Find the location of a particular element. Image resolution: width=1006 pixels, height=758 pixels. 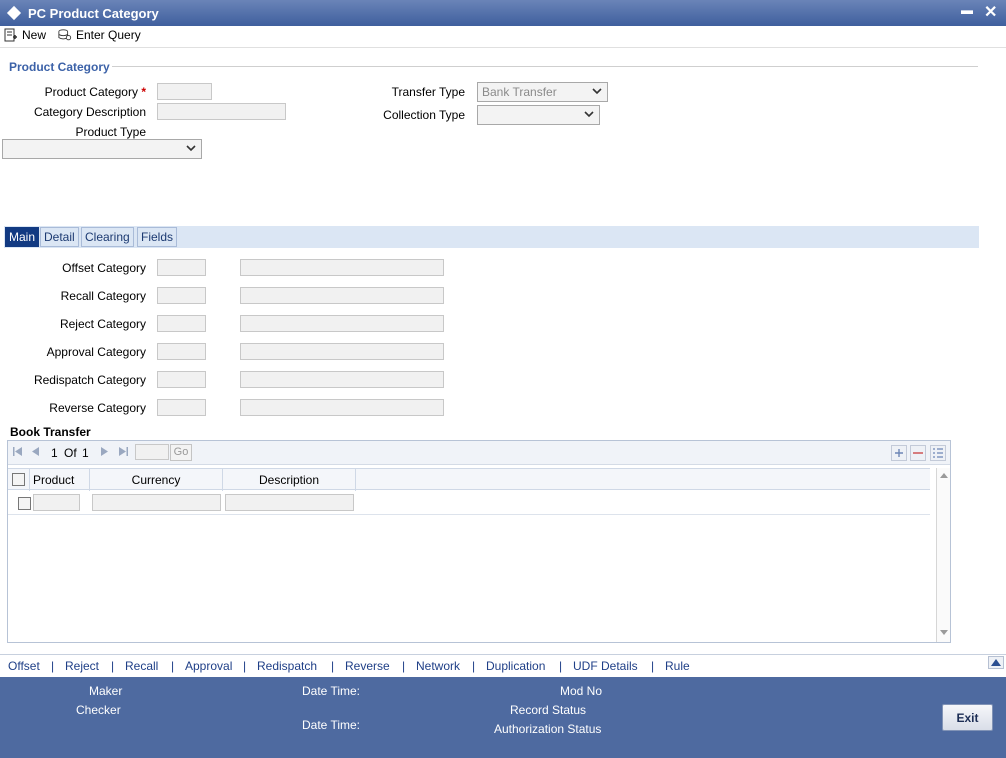

link-redispatch: Redispatch is located at coordinates (287, 666).